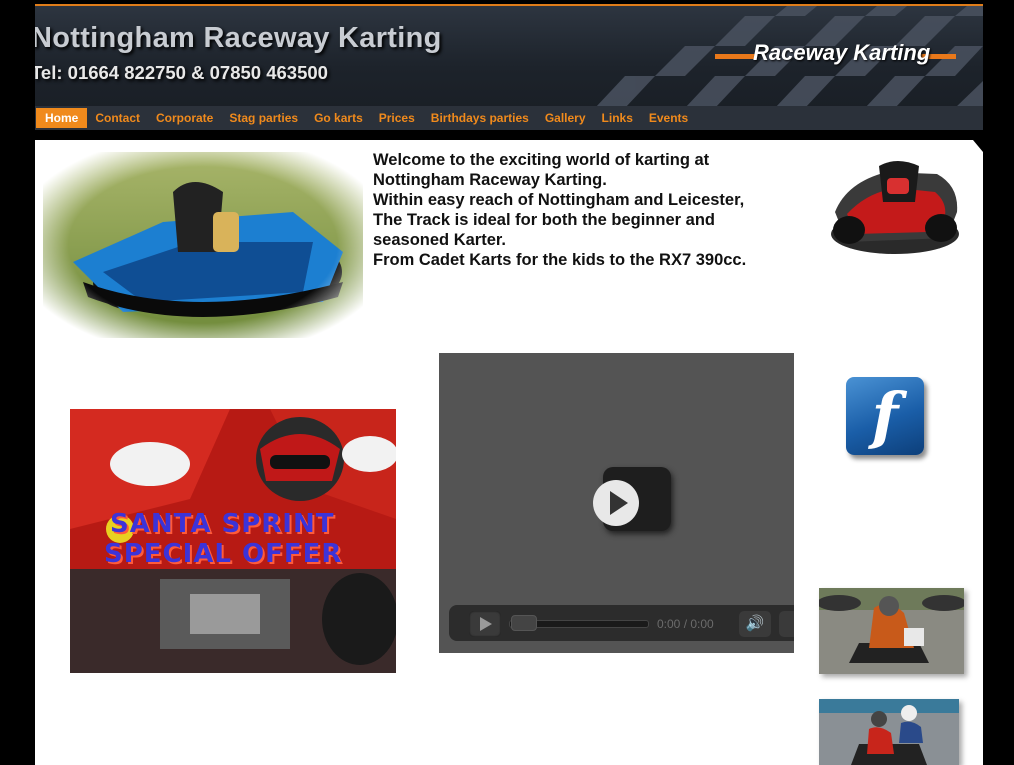 This screenshot has width=1014, height=765. Describe the element at coordinates (490, 180) in the screenshot. I see `welcome-line: Nottingham Raceway Karting.` at that location.